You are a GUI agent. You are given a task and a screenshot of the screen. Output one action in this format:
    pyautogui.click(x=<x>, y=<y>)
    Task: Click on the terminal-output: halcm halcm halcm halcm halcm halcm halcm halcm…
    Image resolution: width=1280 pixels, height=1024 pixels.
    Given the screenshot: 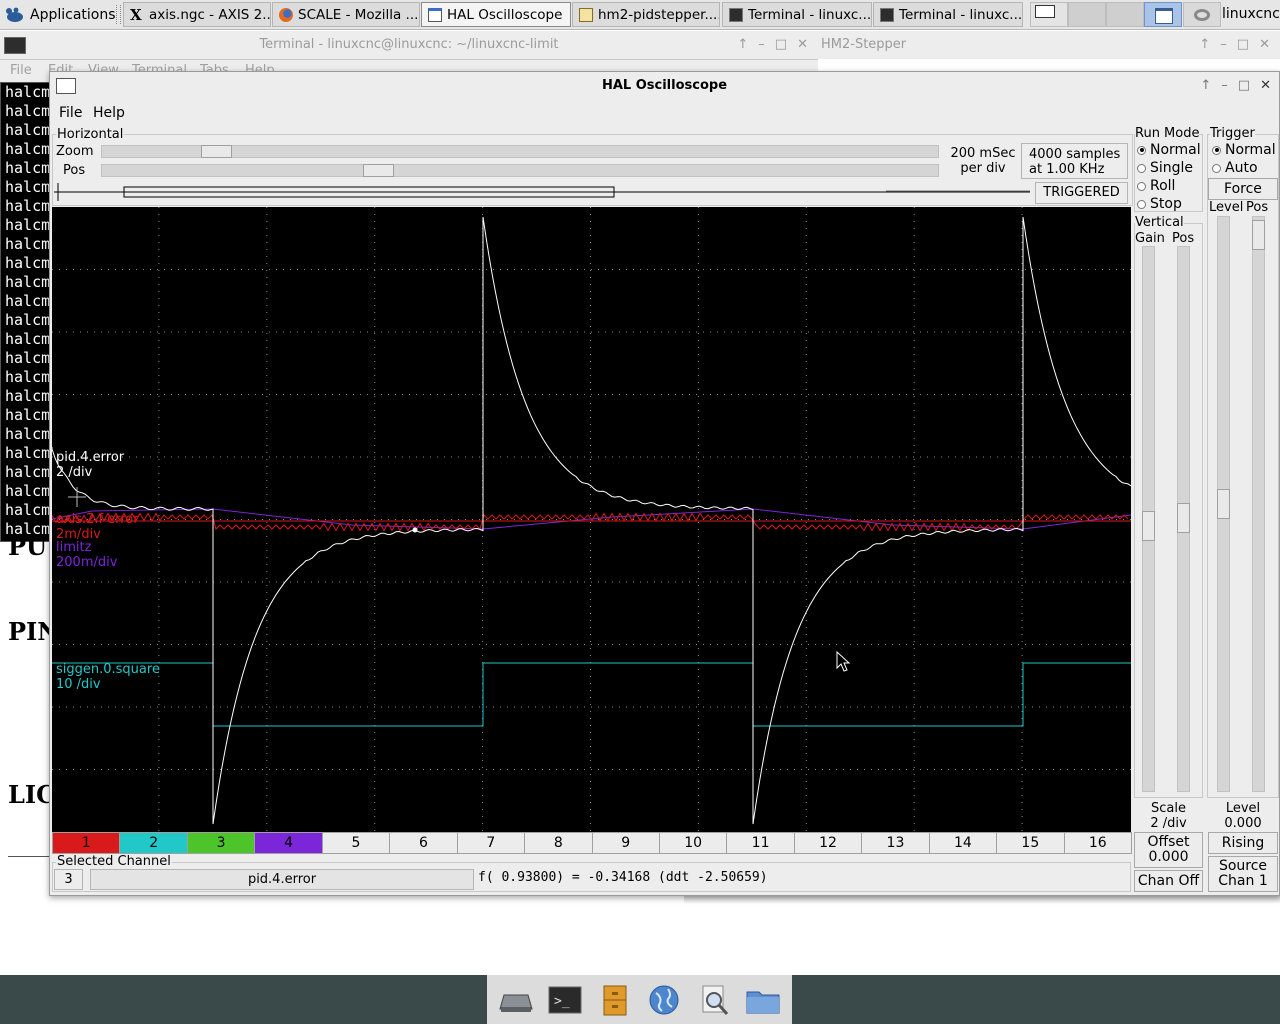 What is the action you would take?
    pyautogui.click(x=26, y=312)
    